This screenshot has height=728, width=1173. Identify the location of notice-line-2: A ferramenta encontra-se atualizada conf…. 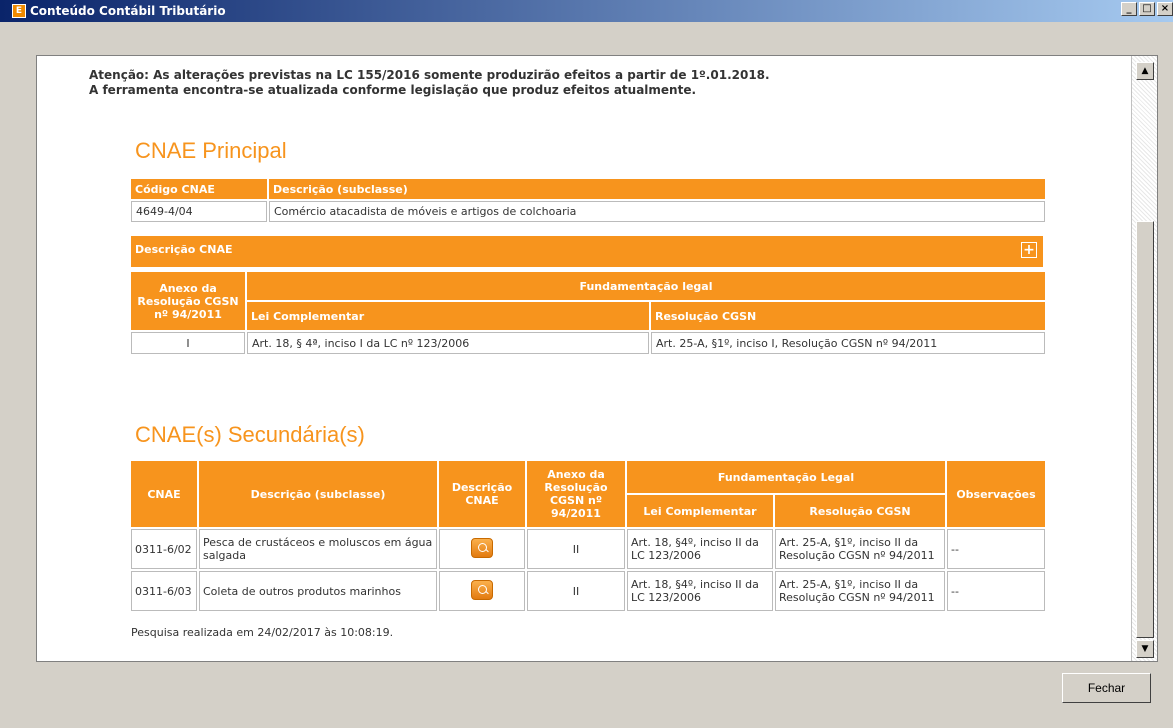
(393, 90).